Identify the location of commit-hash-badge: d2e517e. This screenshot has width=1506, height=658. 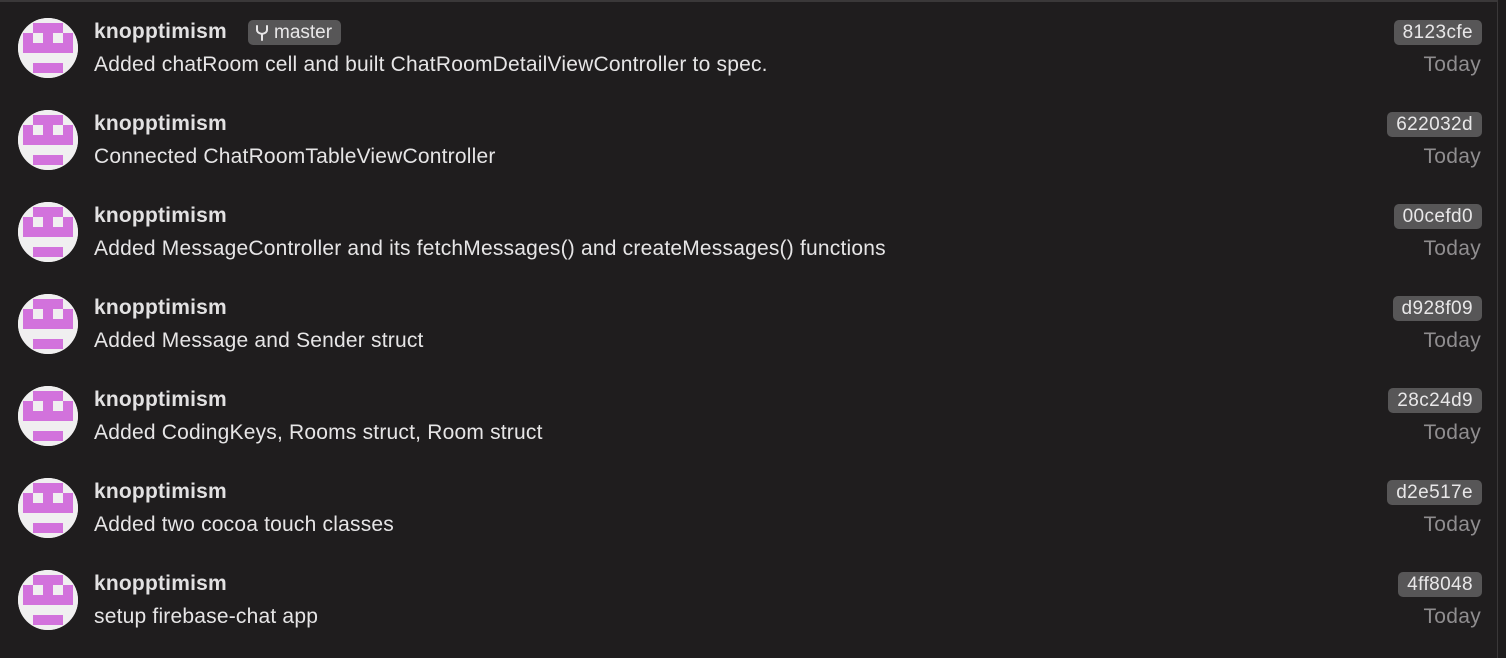
(1434, 492).